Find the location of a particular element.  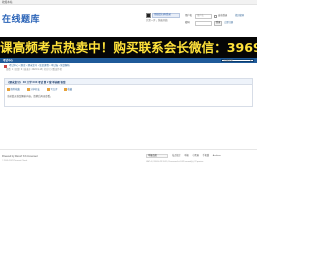

promo-banner: 课高频考点热卖中！购买联系会长微信：396966666 六 is located at coordinates (128, 47).